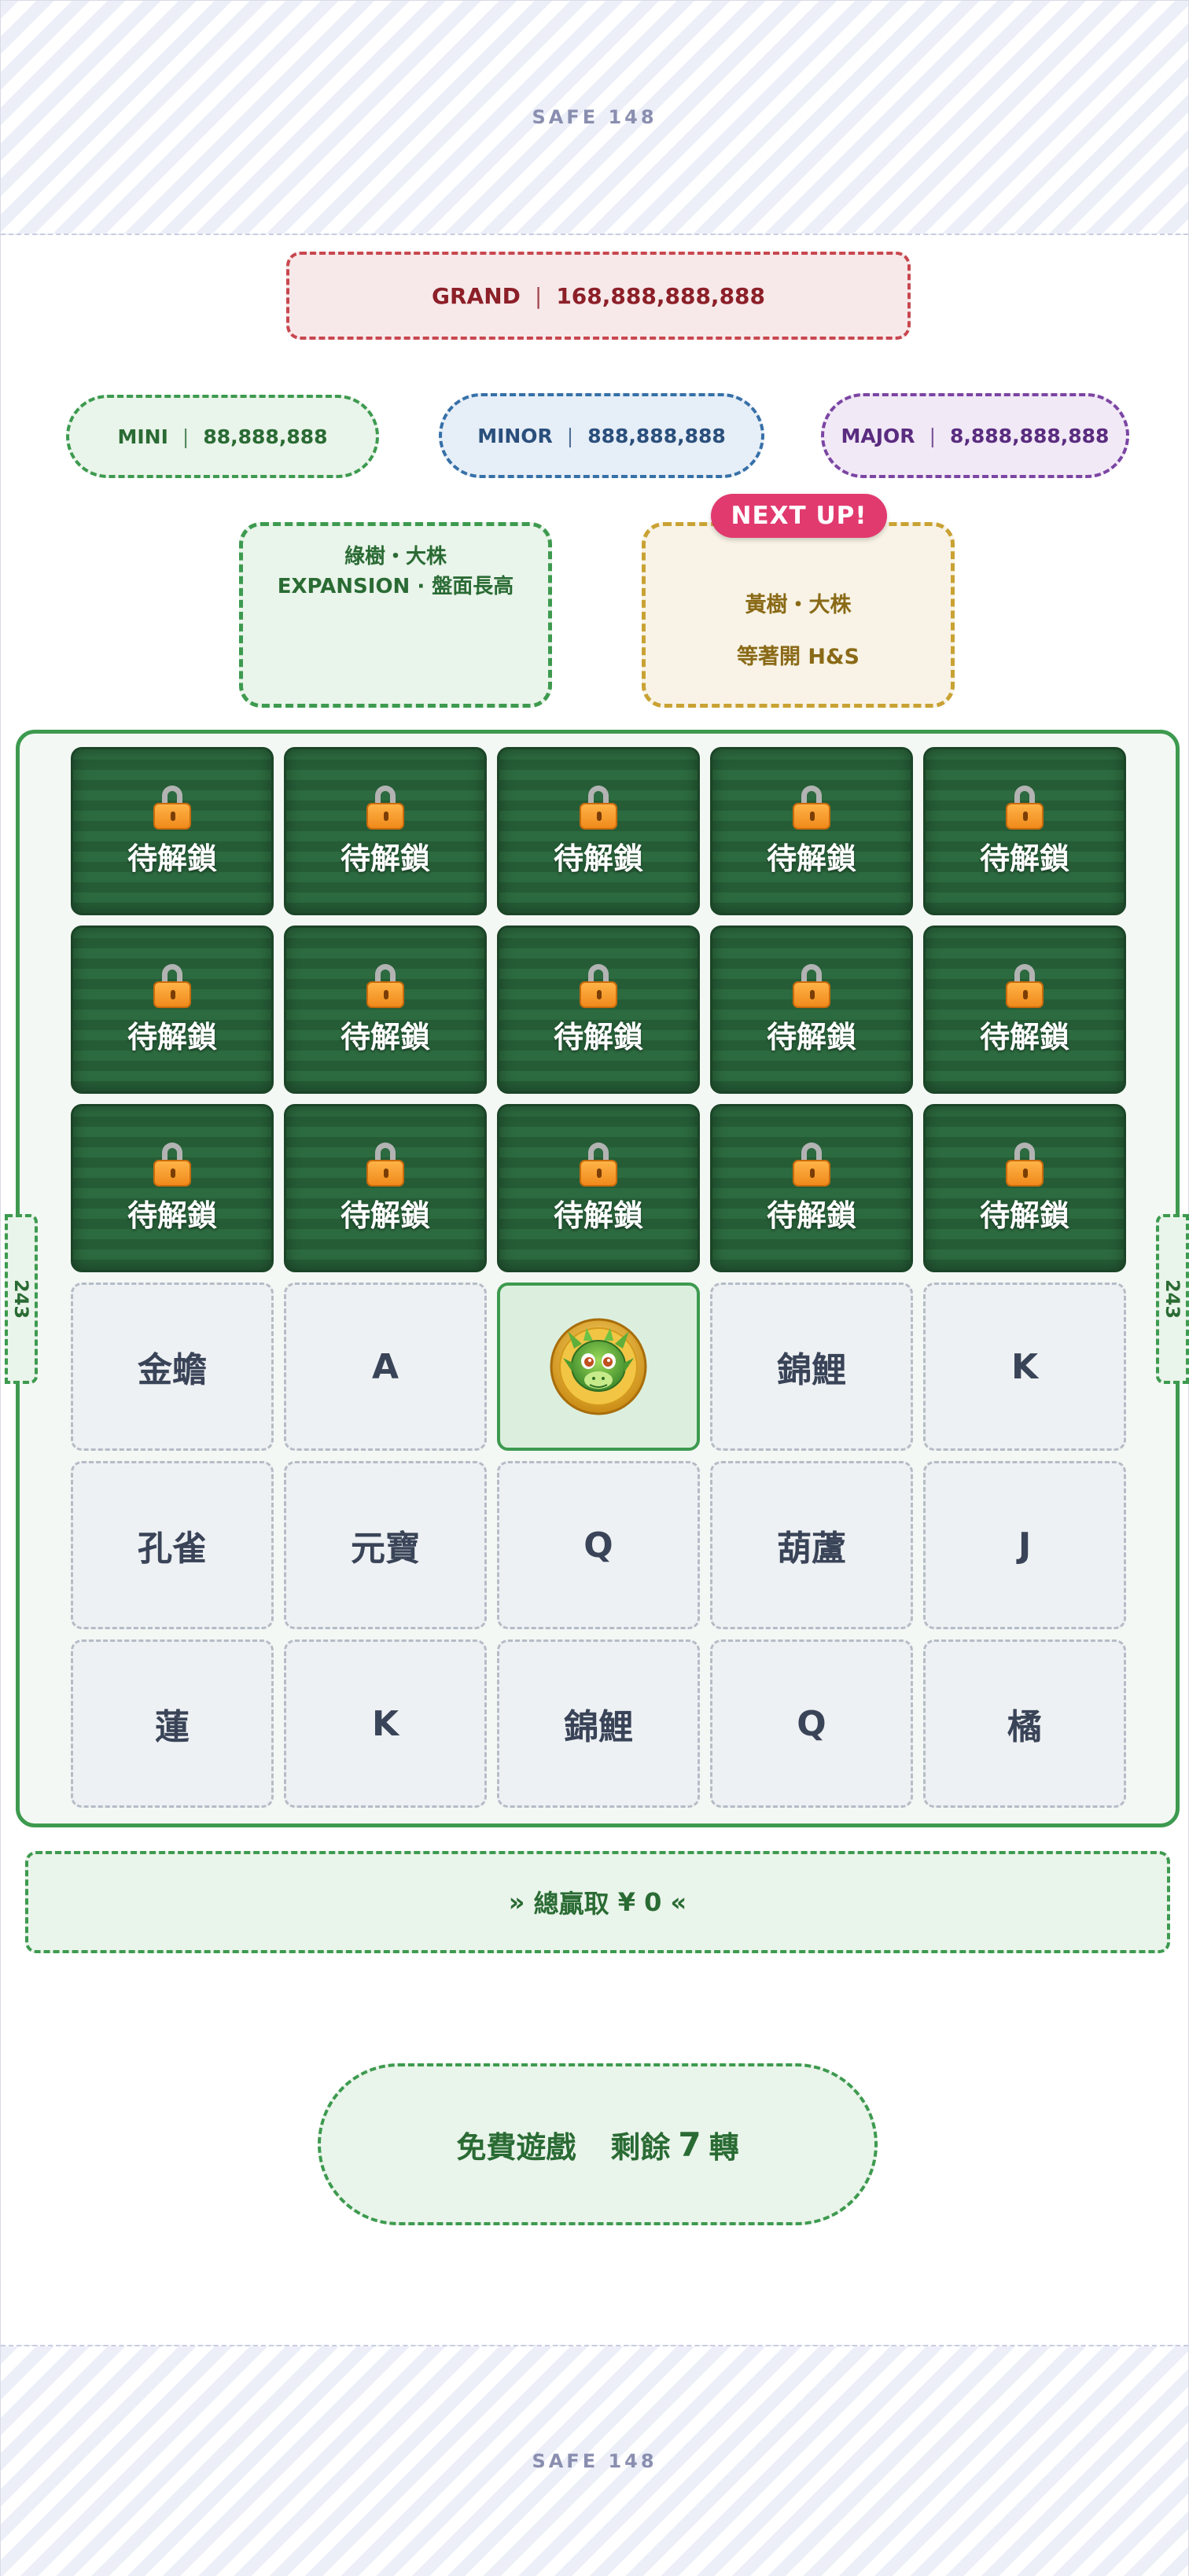 The image size is (1189, 2576). I want to click on reel-symbol-label: 孔雀, so click(172, 1549).